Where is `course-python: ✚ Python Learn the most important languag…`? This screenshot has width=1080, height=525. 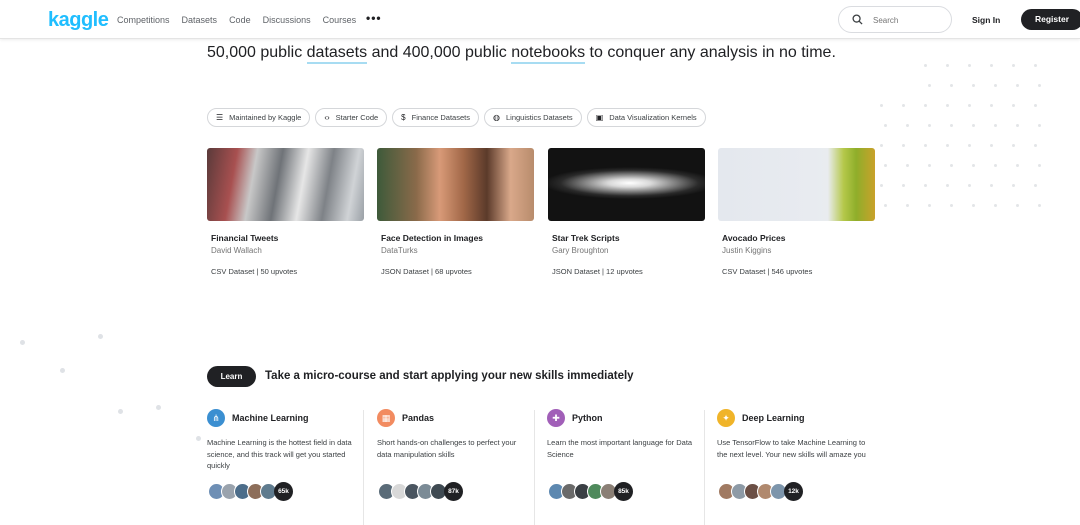 course-python: ✚ Python Learn the most important languag… is located at coordinates (627, 434).